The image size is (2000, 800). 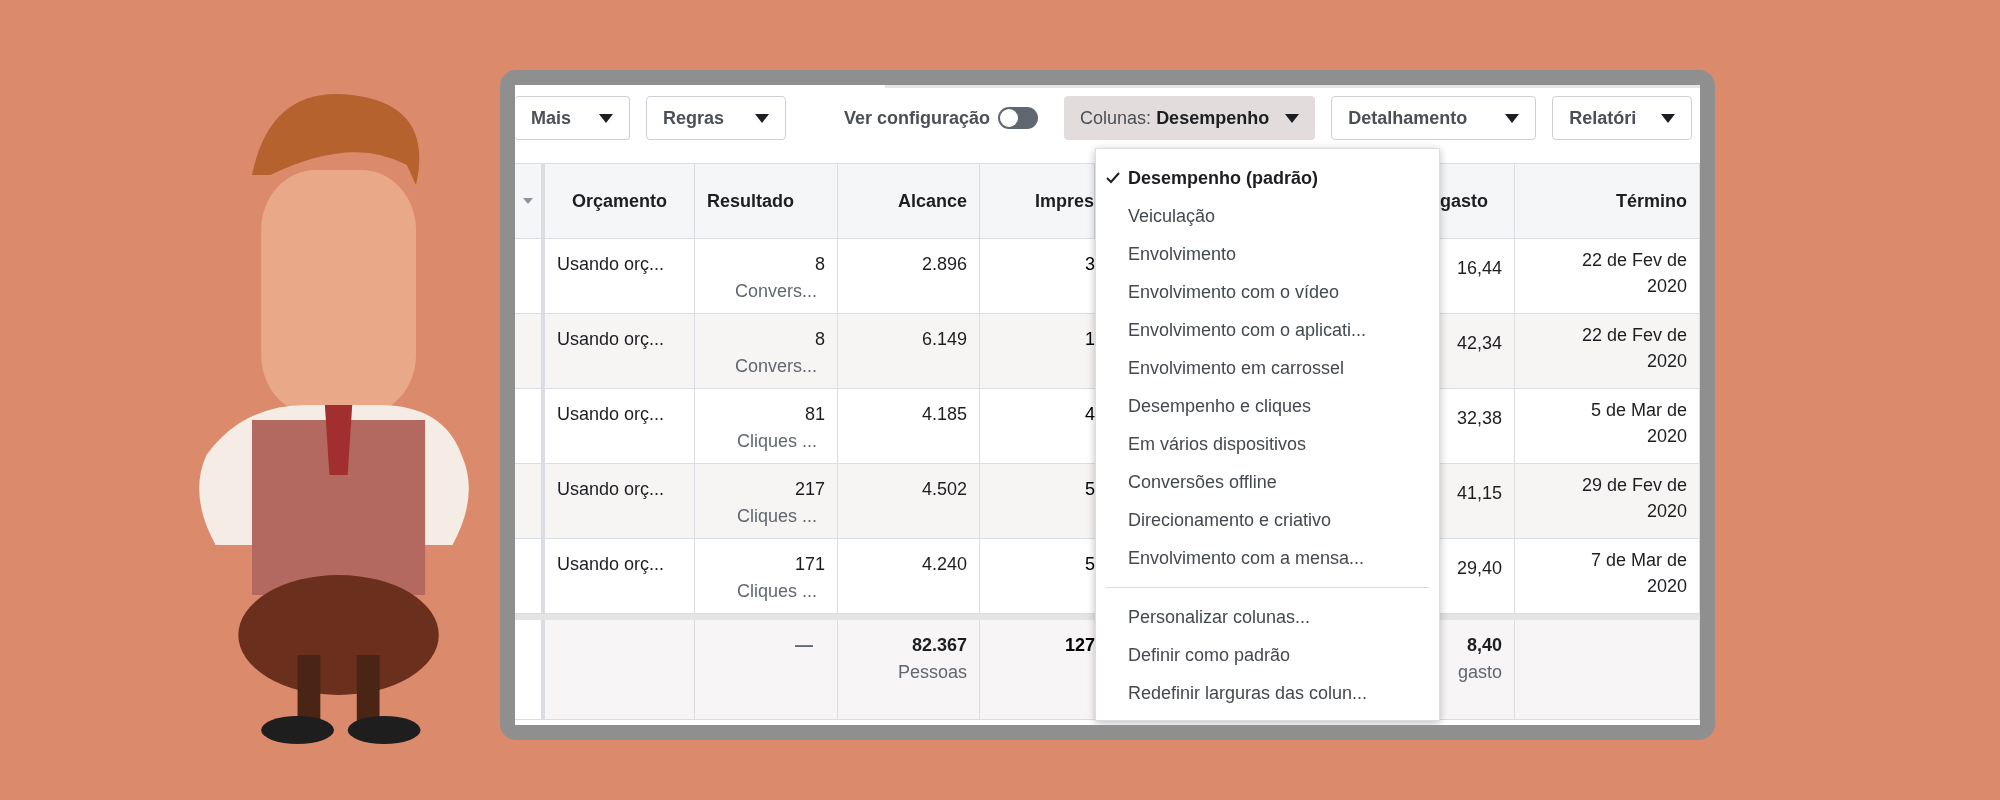 I want to click on total-unit: Pessoas, so click(x=932, y=672).